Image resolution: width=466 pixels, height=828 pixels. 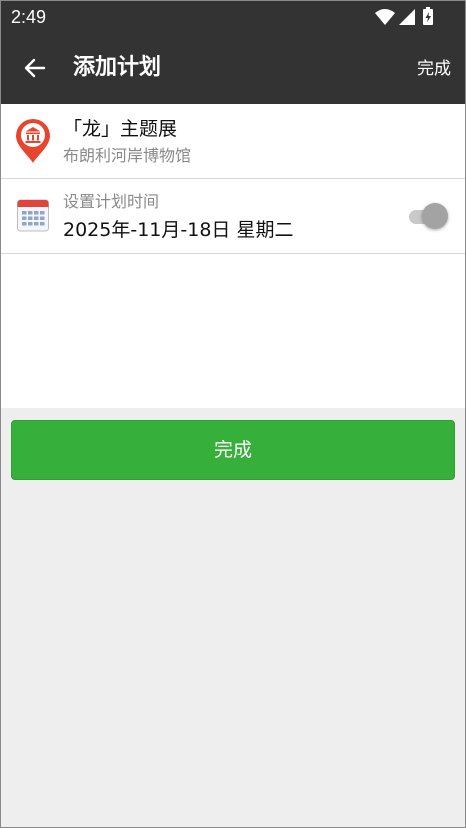 I want to click on arrow-left-icon, so click(x=35, y=68).